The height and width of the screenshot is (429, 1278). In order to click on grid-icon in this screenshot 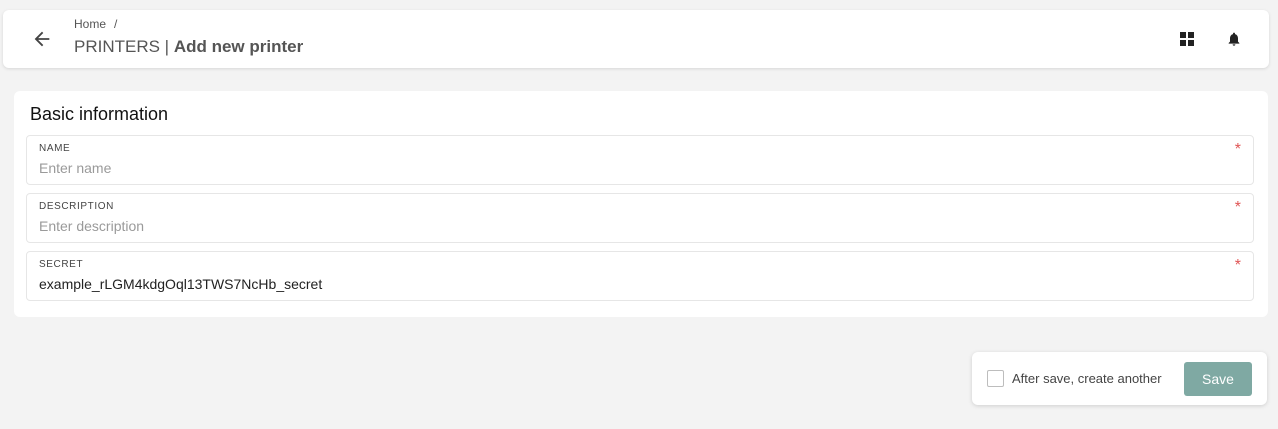, I will do `click(1187, 41)`.